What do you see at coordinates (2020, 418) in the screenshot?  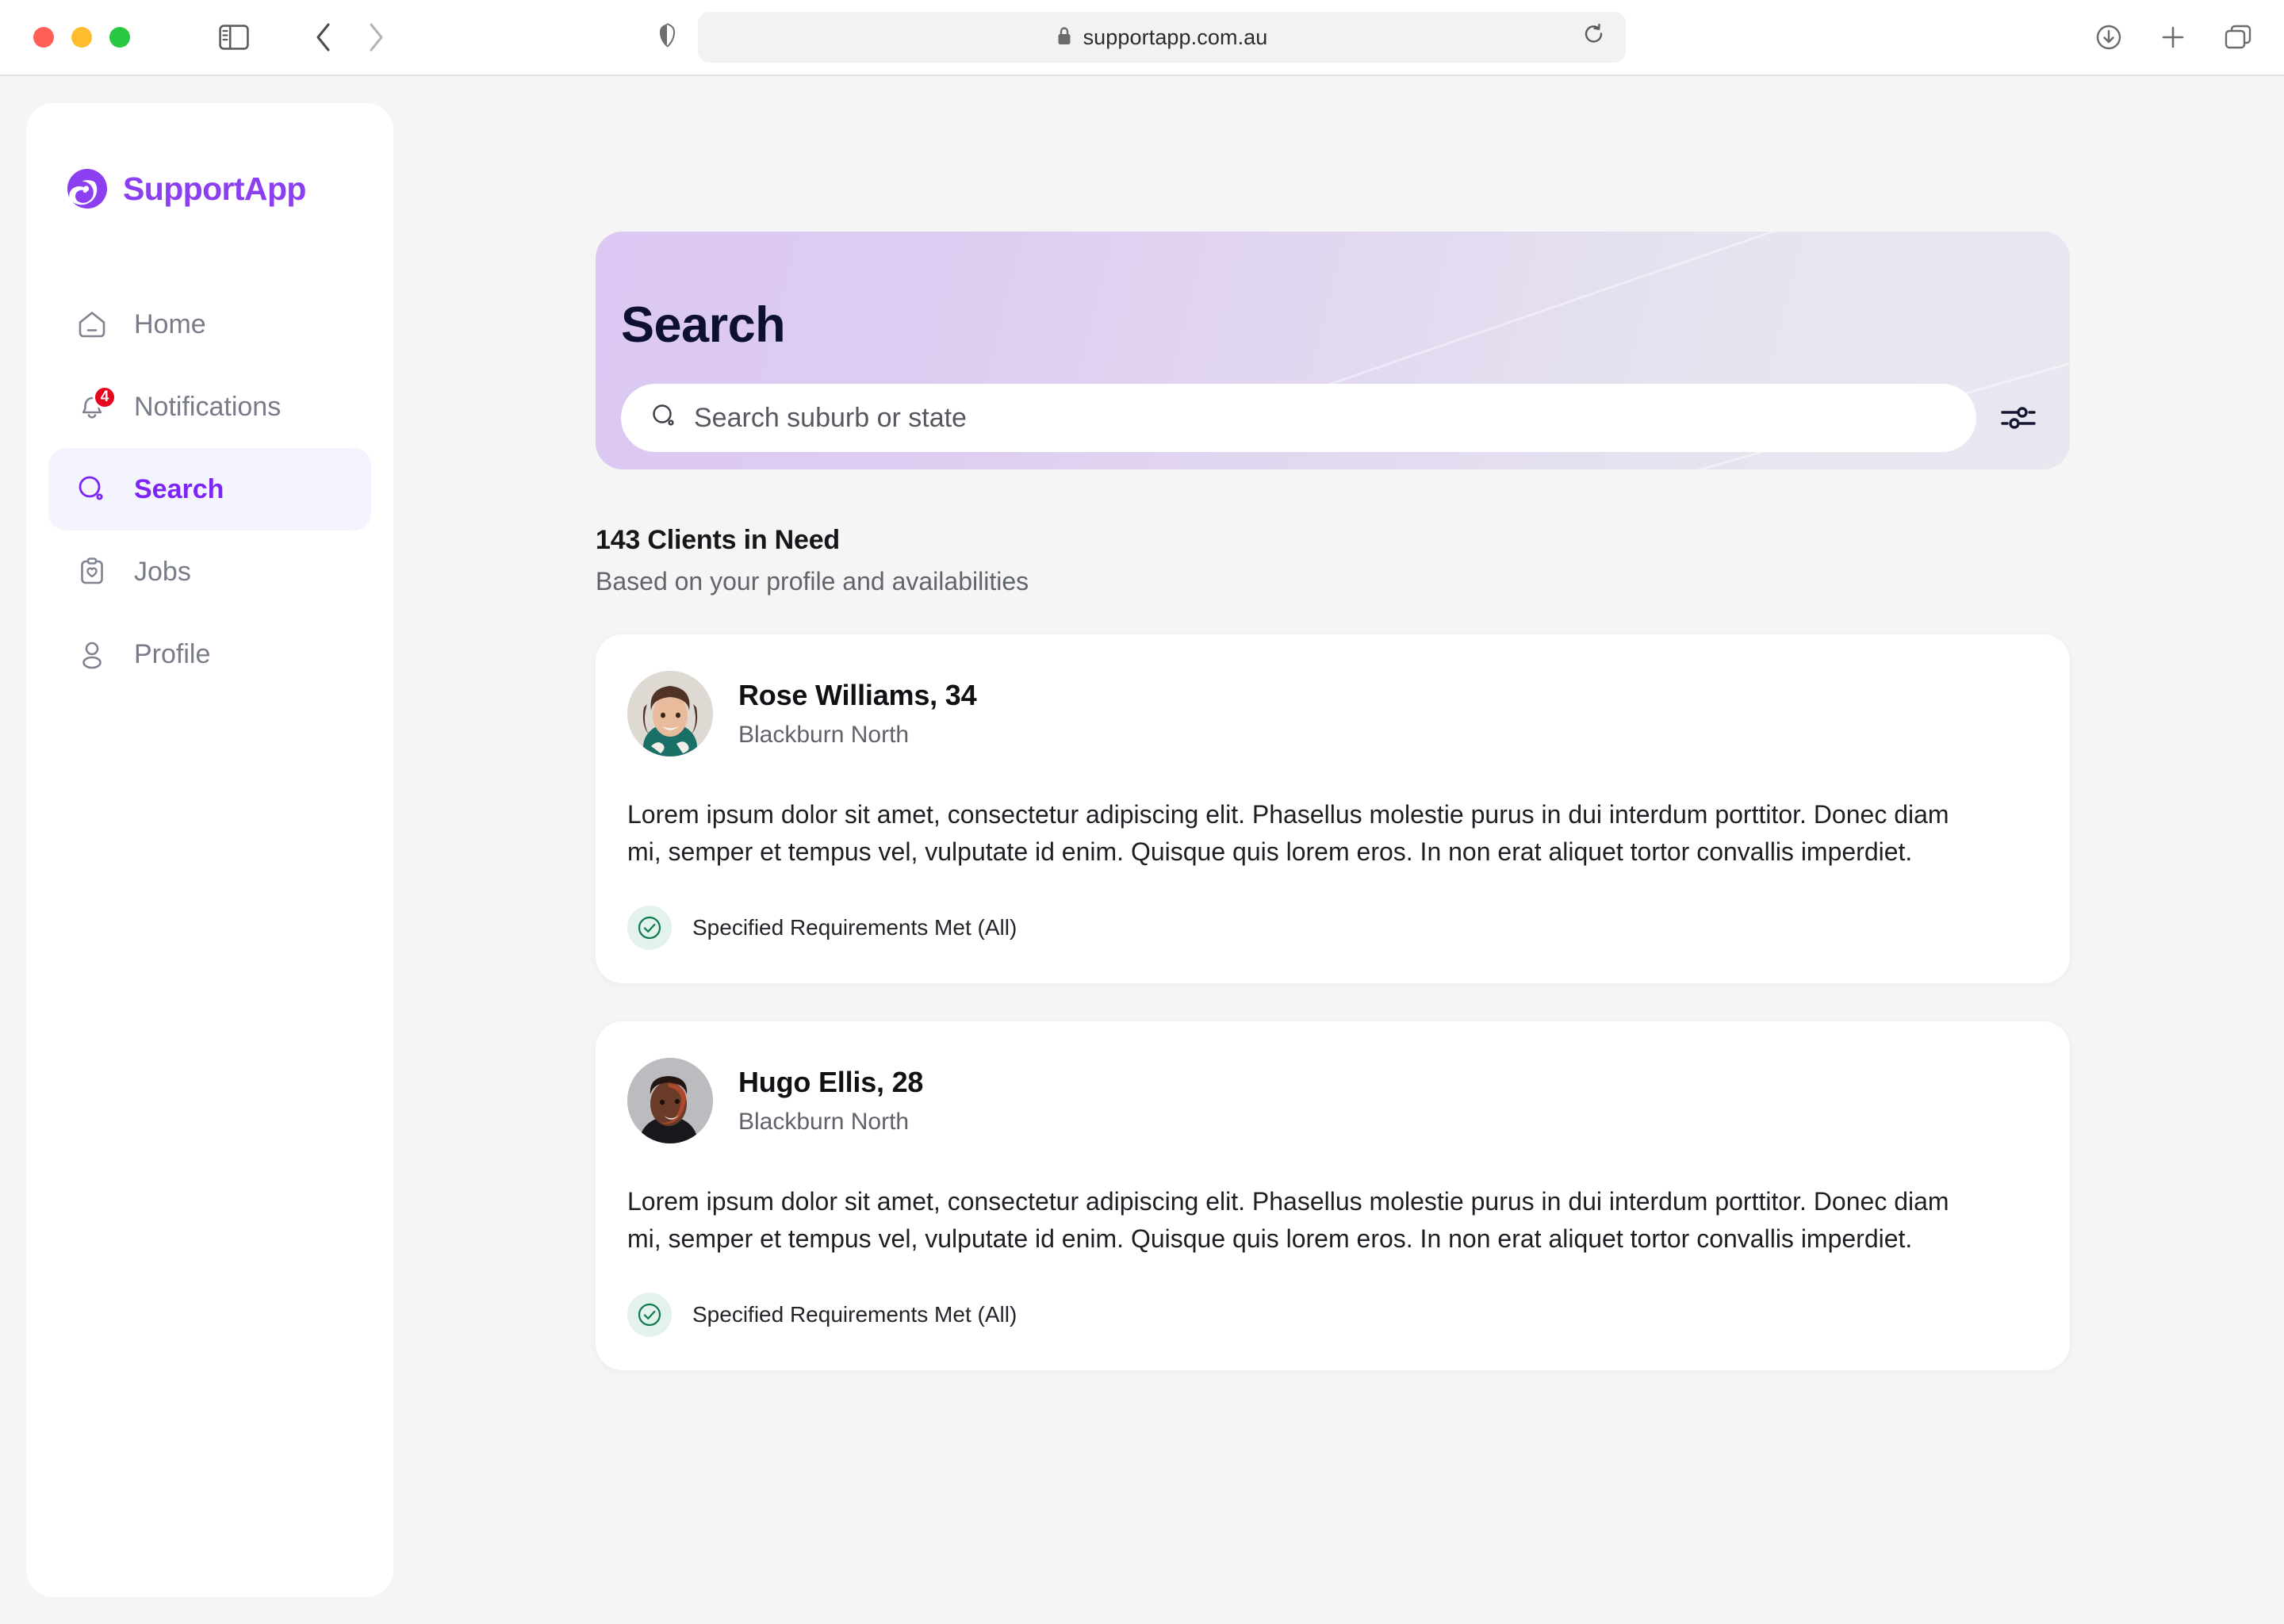 I see `filter-sliders-icon` at bounding box center [2020, 418].